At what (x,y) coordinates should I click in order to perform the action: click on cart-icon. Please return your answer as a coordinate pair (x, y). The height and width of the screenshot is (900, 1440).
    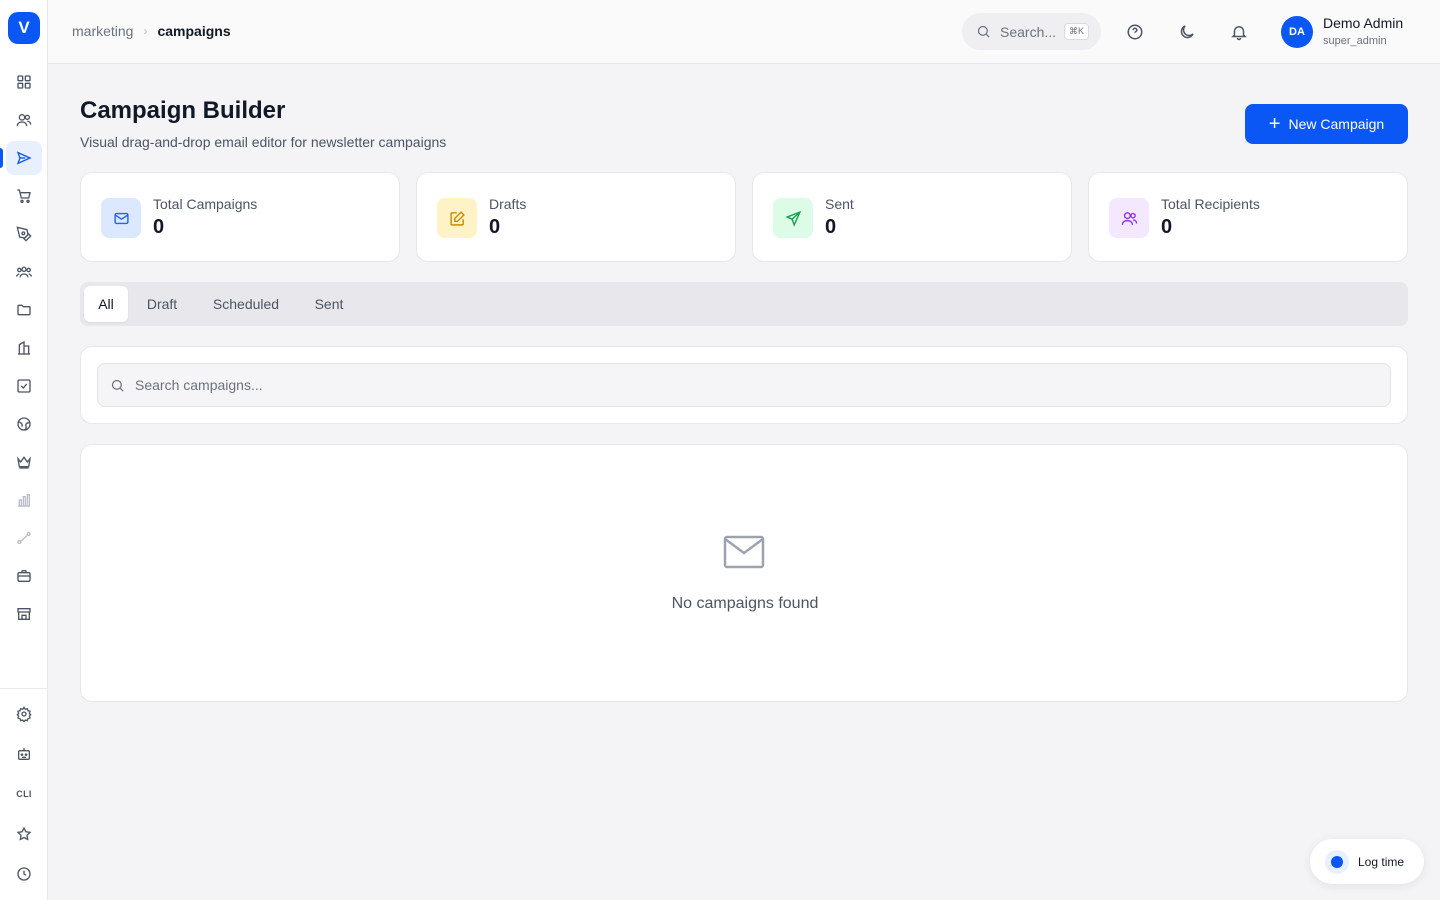
    Looking at the image, I should click on (24, 196).